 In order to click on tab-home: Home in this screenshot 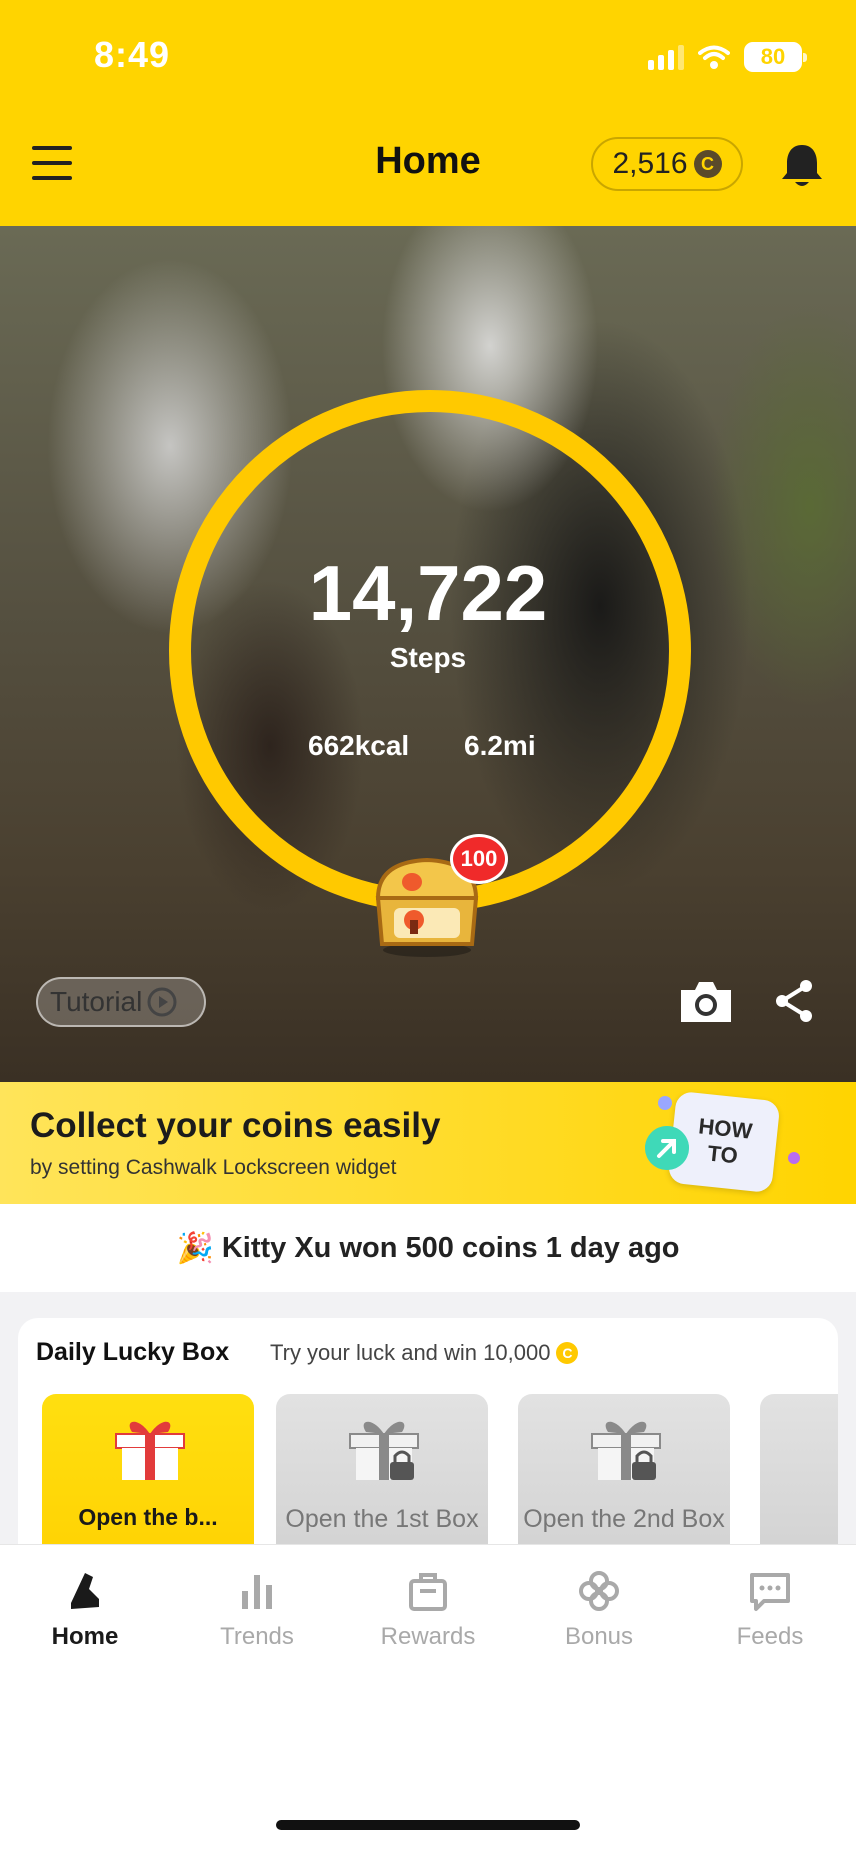, I will do `click(85, 1609)`.